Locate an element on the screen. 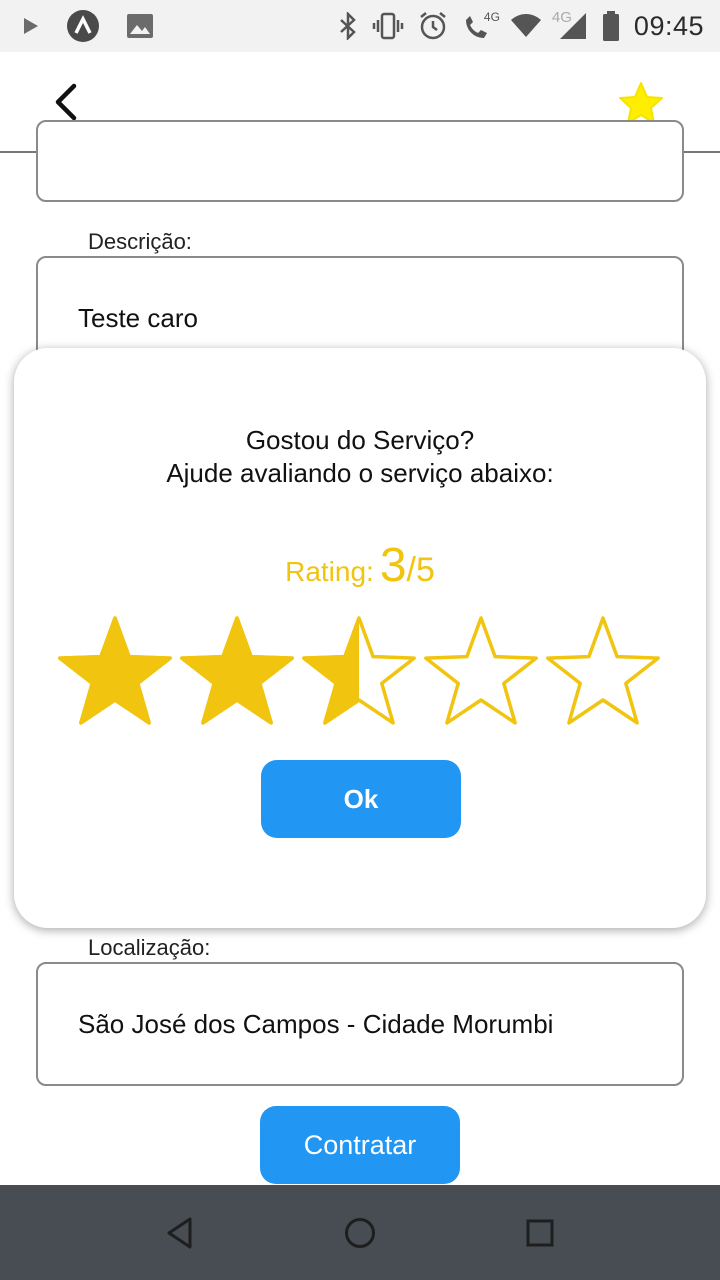 Image resolution: width=720 pixels, height=1280 pixels. description-label: Descrição: is located at coordinates (140, 241).